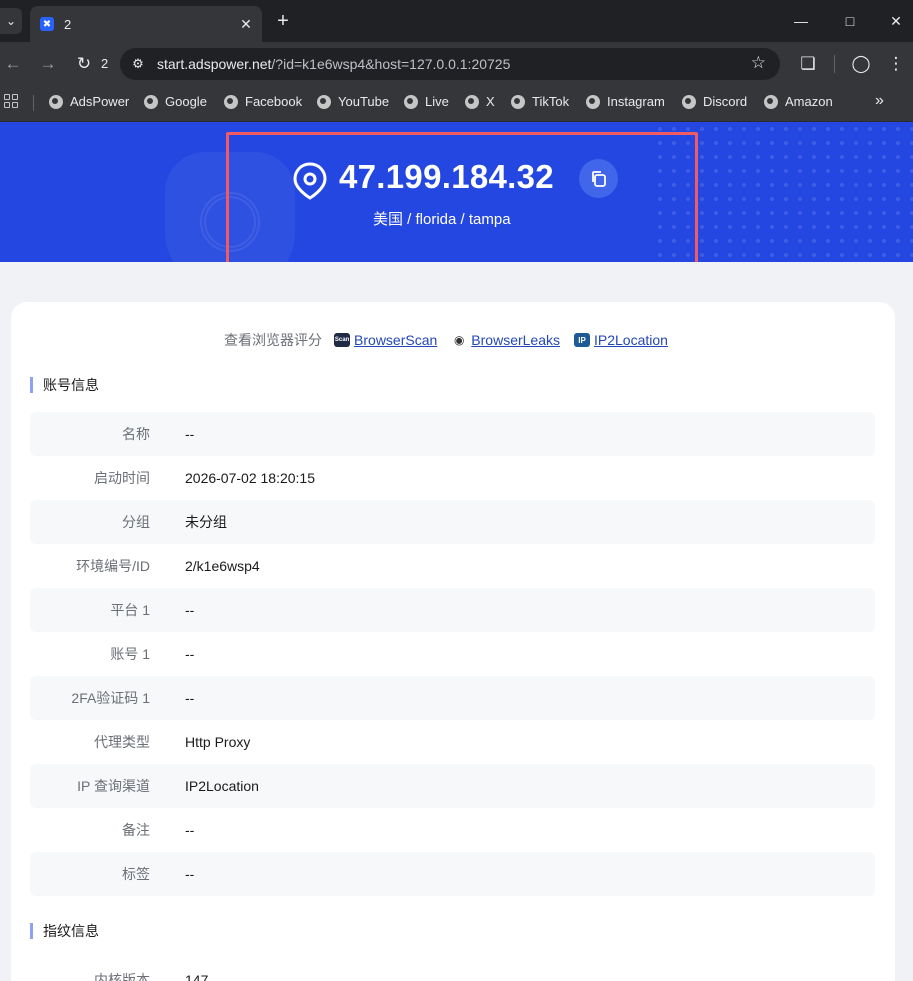 Image resolution: width=913 pixels, height=981 pixels. What do you see at coordinates (105, 63) in the screenshot?
I see `reload-badge: 2` at bounding box center [105, 63].